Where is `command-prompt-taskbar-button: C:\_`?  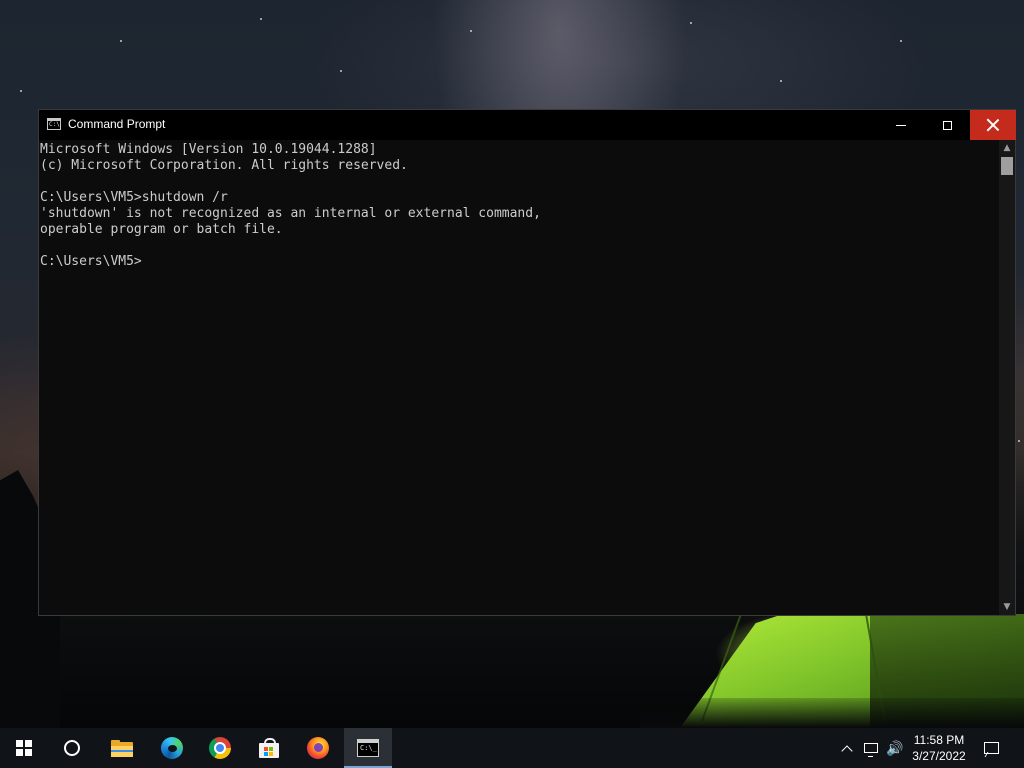
command-prompt-taskbar-button: C:\_ is located at coordinates (368, 748).